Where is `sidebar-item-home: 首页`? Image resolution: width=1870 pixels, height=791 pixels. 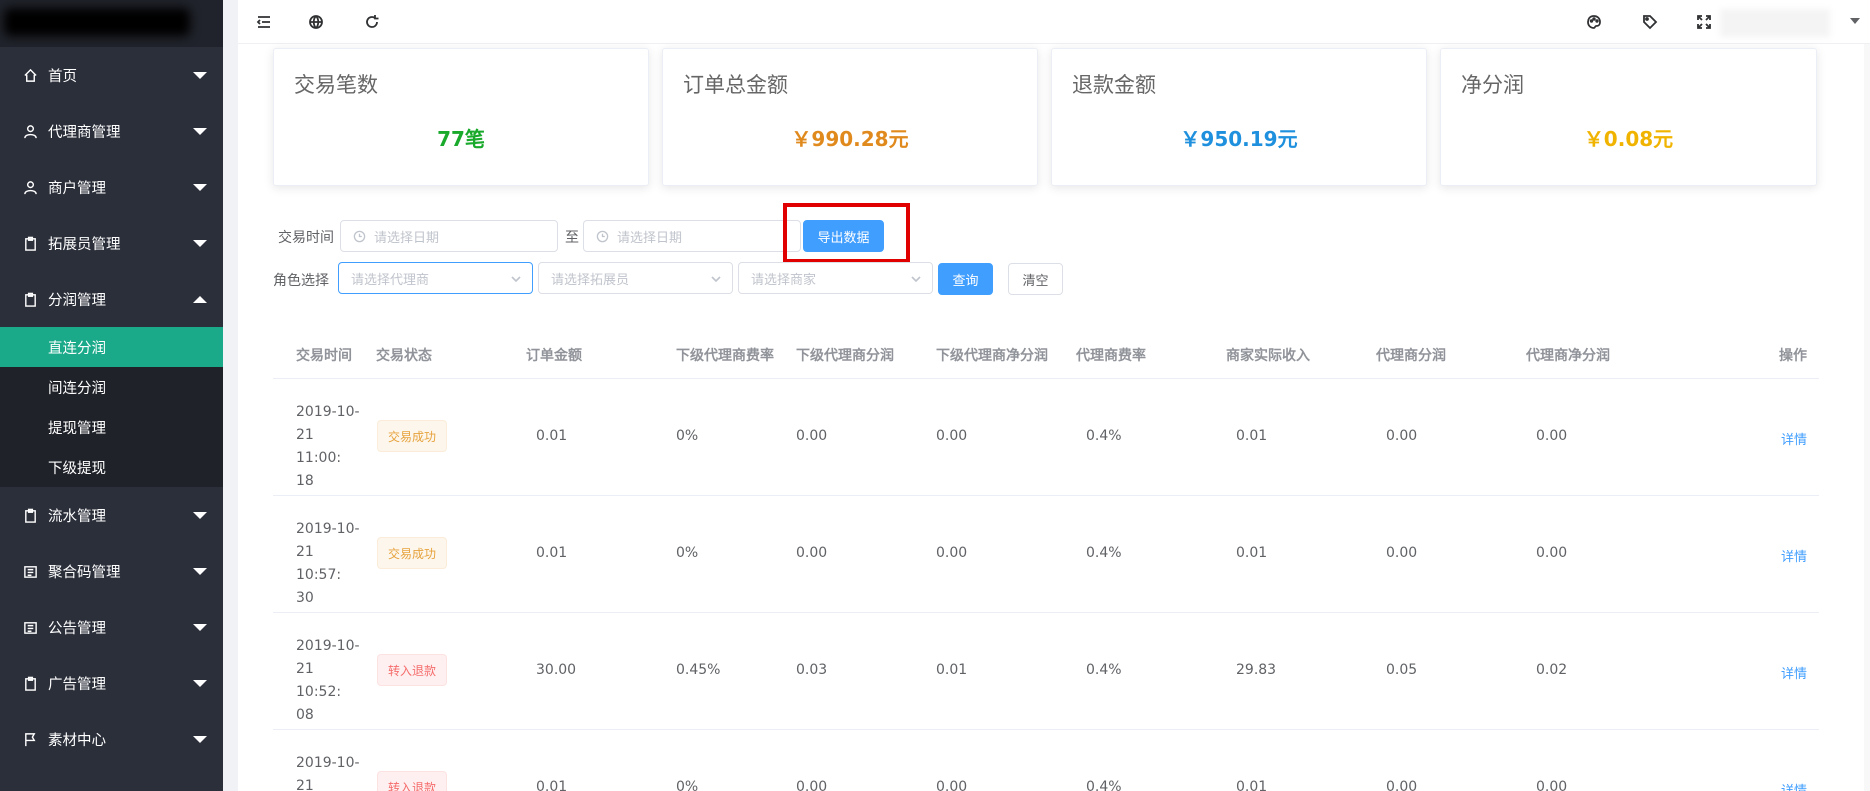 sidebar-item-home: 首页 is located at coordinates (111, 75).